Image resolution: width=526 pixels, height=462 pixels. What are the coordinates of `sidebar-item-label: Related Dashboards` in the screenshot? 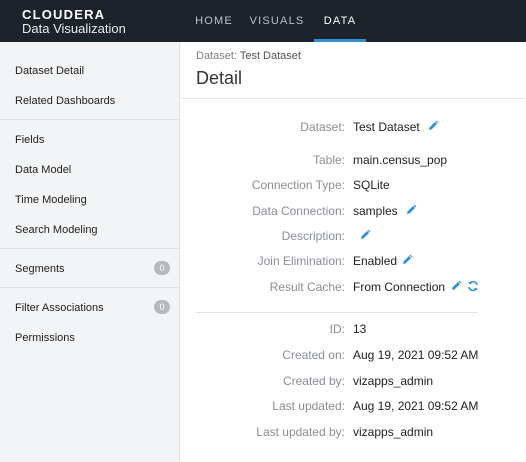 It's located at (65, 101).